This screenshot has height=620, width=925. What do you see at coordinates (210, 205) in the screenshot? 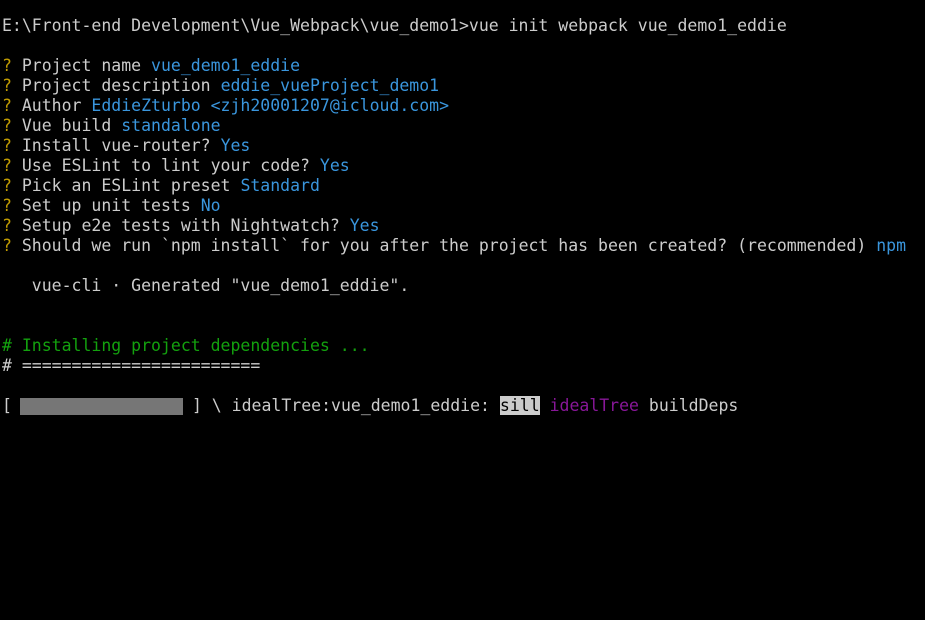
I see `prompt-answer: No` at bounding box center [210, 205].